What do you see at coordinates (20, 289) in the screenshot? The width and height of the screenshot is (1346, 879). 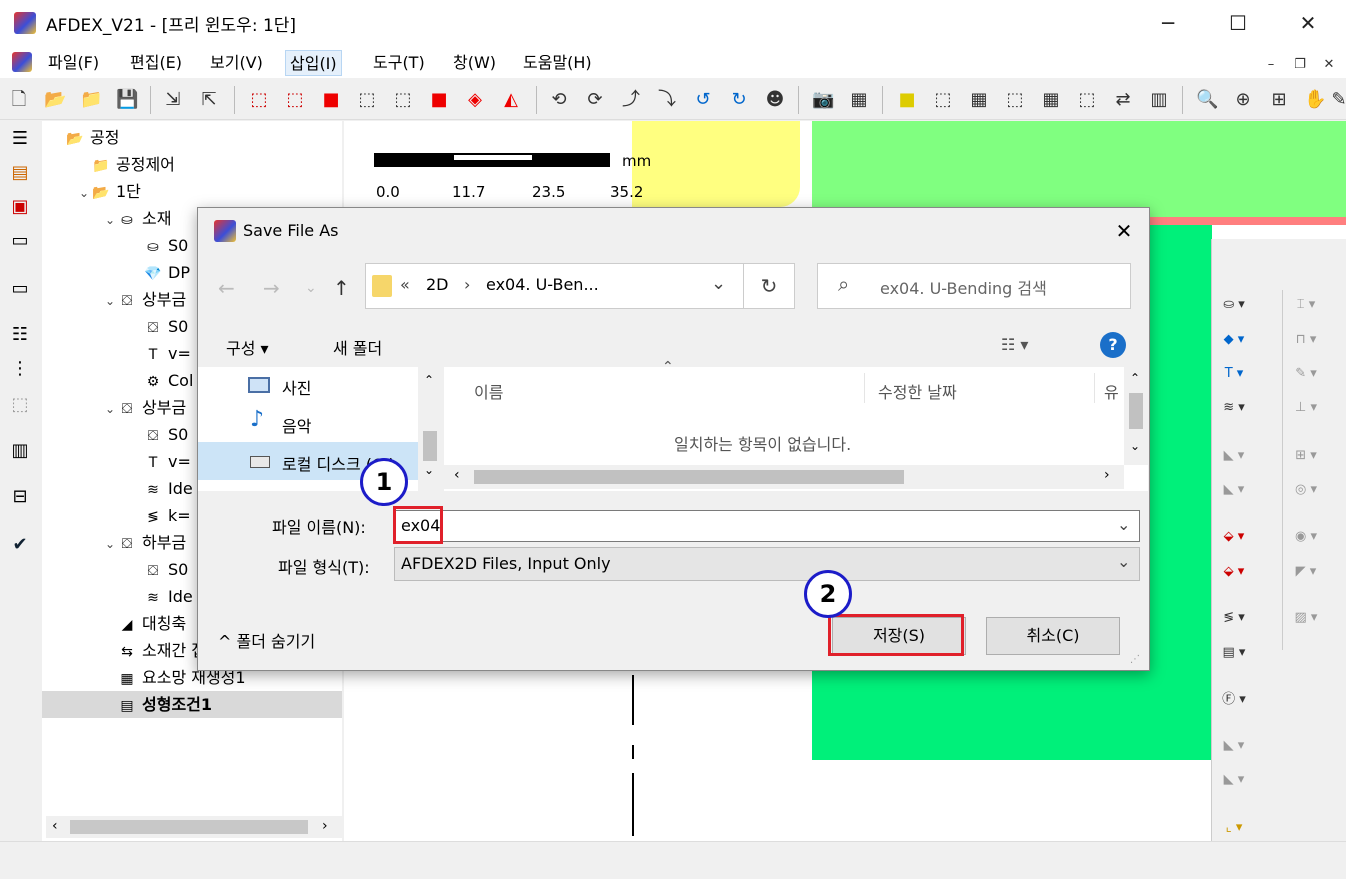 I see `monitor2-icon: ▭` at bounding box center [20, 289].